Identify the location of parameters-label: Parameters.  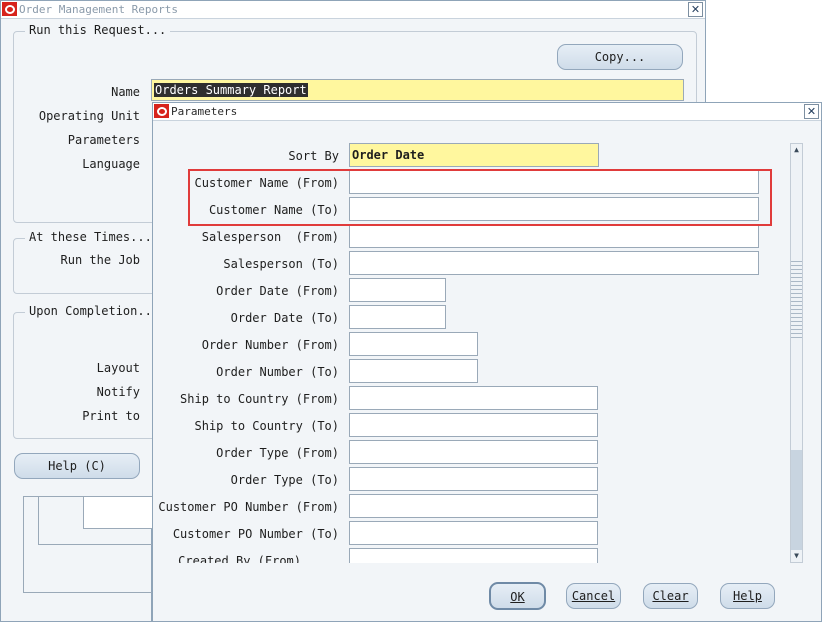
(103, 140).